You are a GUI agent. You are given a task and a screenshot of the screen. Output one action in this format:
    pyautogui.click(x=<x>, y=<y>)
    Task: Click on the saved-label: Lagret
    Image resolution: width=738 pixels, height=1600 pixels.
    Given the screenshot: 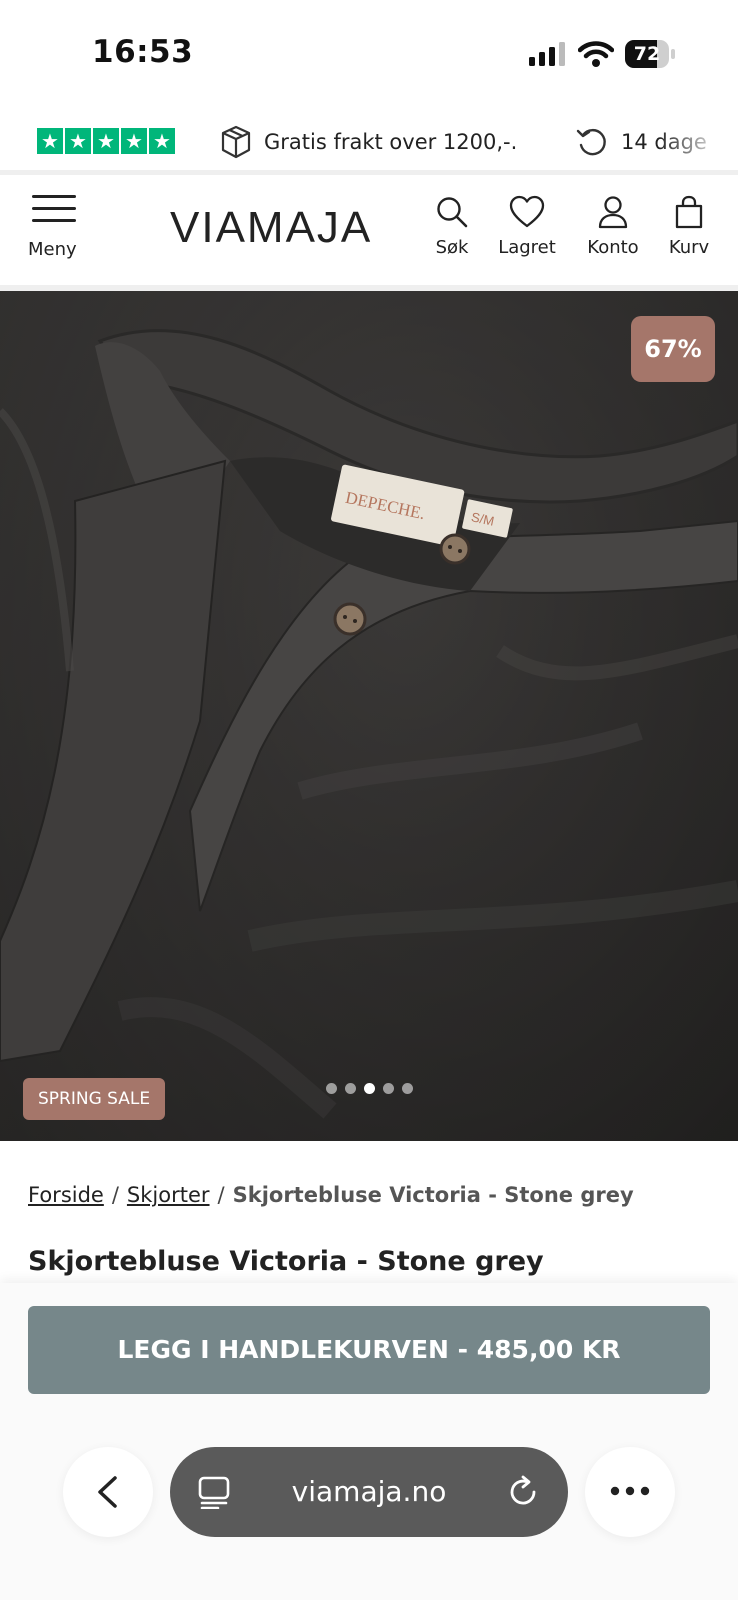 What is the action you would take?
    pyautogui.click(x=527, y=247)
    